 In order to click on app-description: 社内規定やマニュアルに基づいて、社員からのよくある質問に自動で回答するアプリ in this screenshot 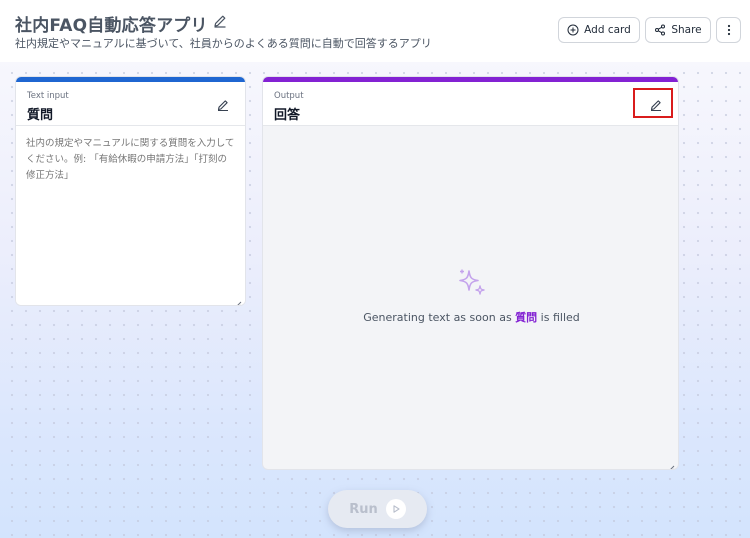, I will do `click(223, 43)`.